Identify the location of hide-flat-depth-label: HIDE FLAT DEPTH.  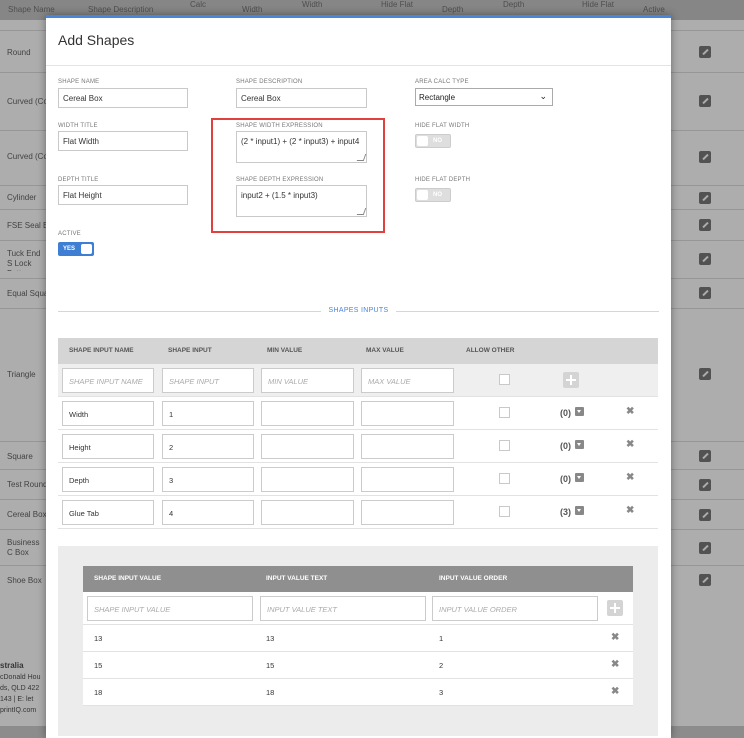
(443, 180).